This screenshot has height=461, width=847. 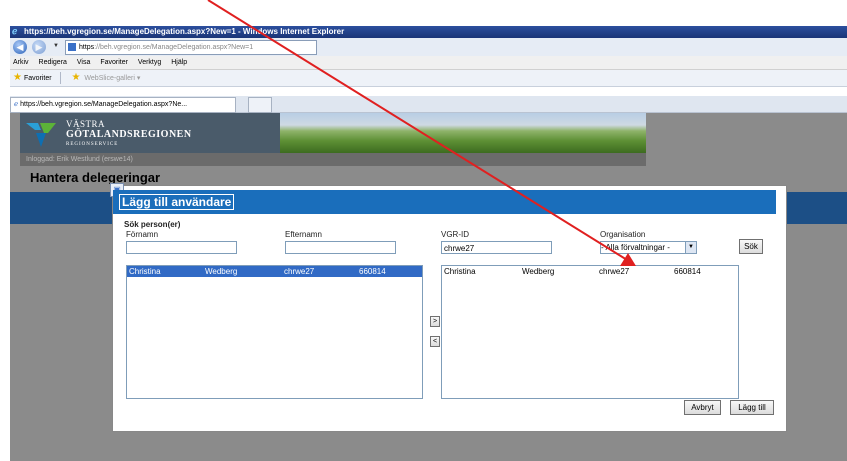 What do you see at coordinates (56, 46) in the screenshot?
I see `history-dropdown-icon: ▼` at bounding box center [56, 46].